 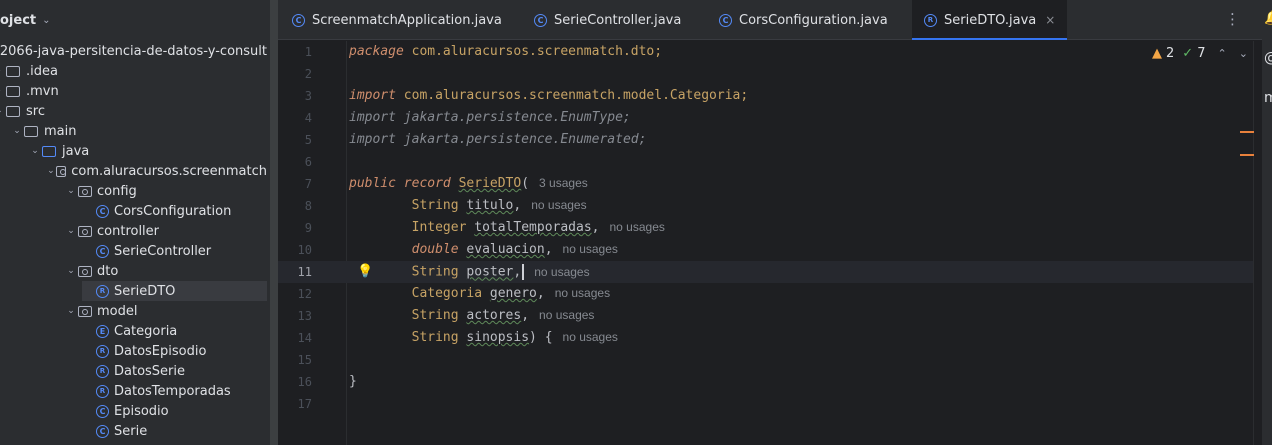 What do you see at coordinates (174, 351) in the screenshot?
I see `tree-item-datosepisodio: R DatosEpisodio` at bounding box center [174, 351].